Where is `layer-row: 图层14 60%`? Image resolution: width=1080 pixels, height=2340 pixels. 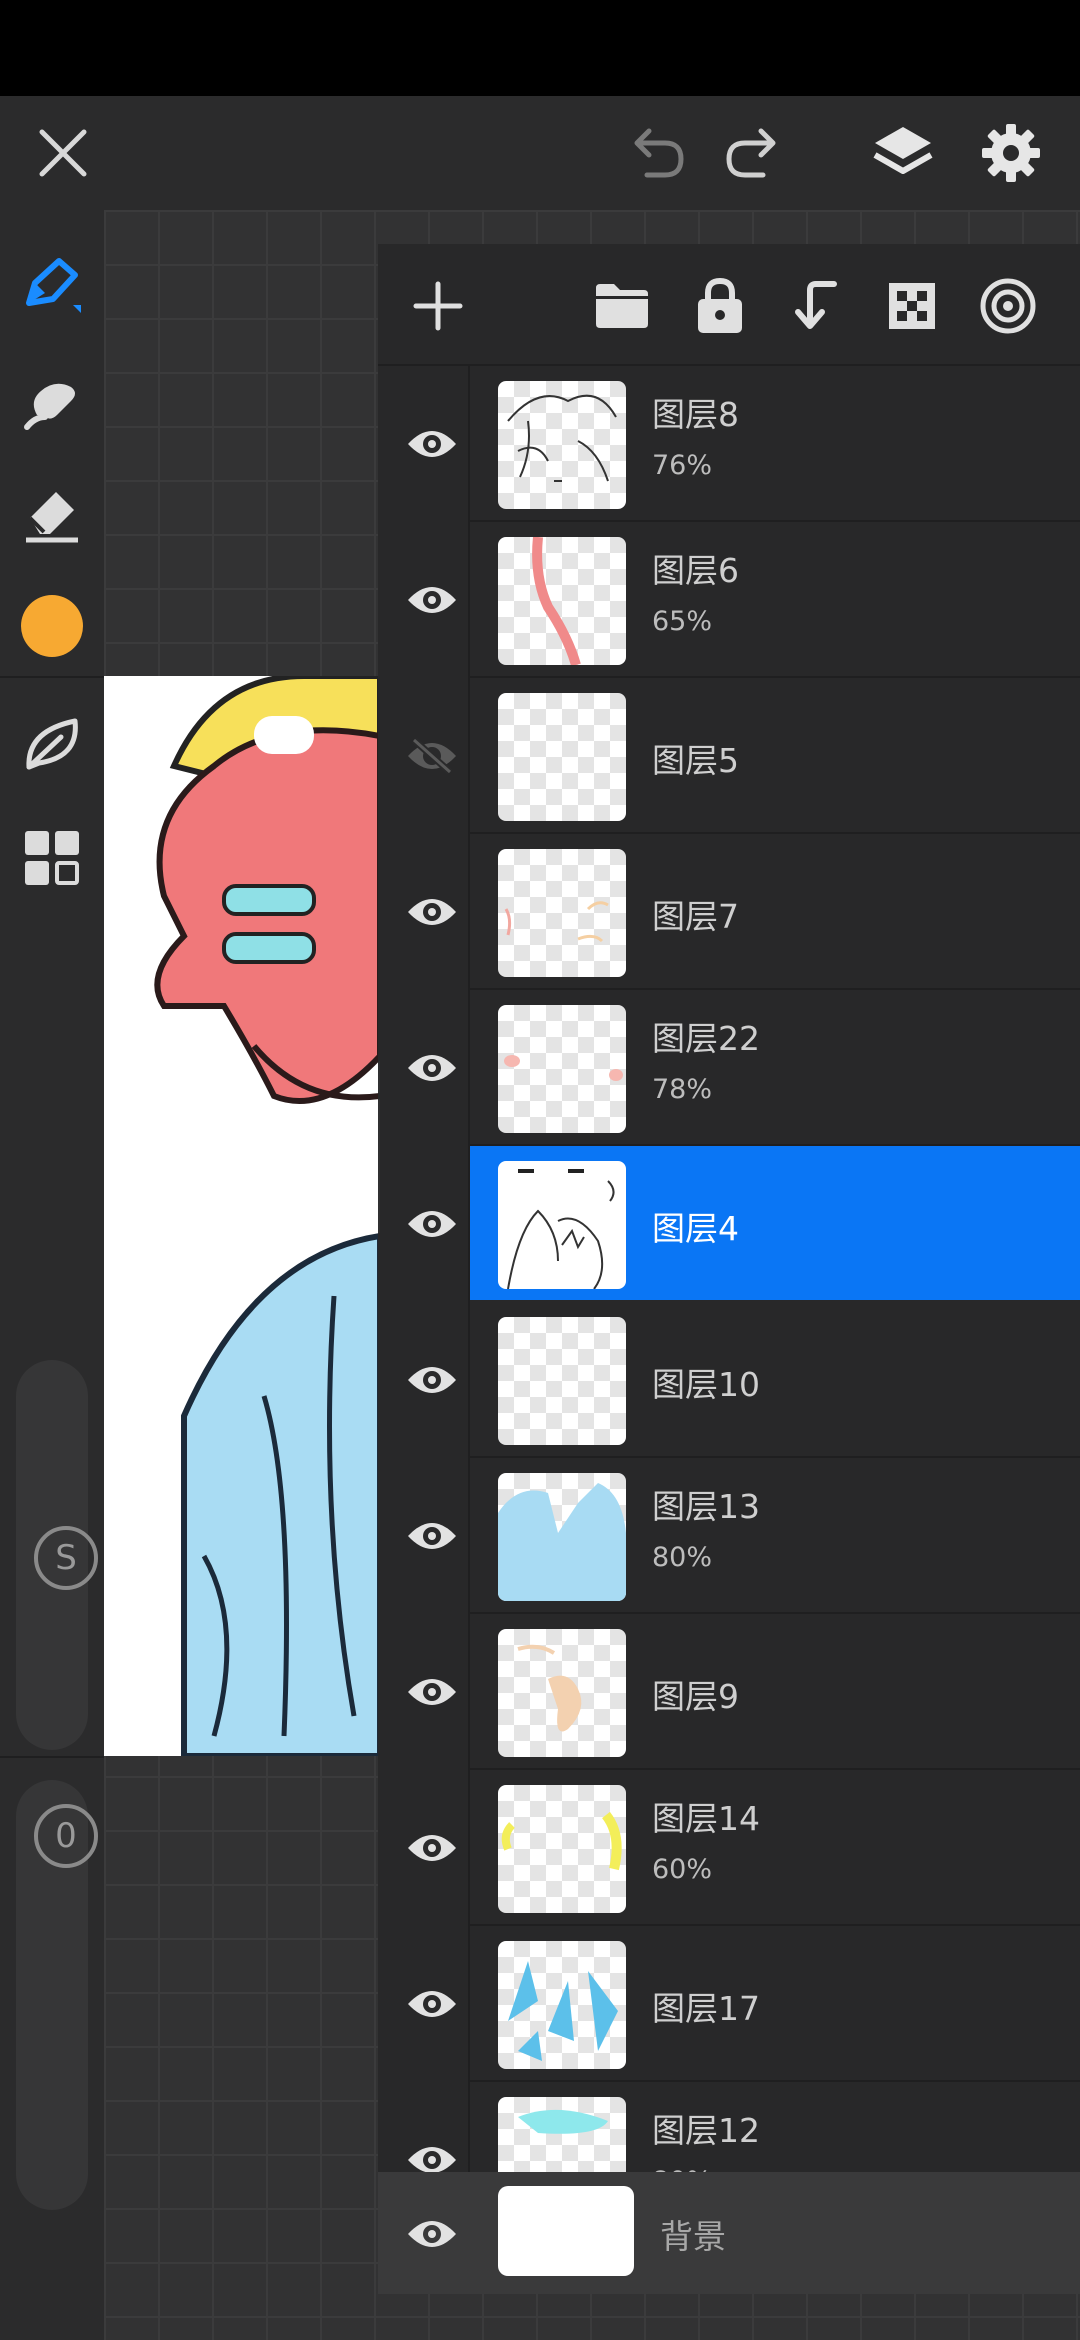 layer-row: 图层14 60% is located at coordinates (729, 1848).